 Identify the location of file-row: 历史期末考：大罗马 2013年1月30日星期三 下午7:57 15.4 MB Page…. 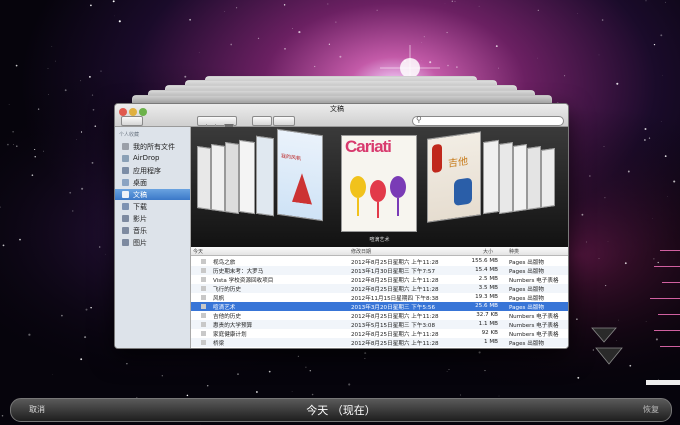
(379, 270).